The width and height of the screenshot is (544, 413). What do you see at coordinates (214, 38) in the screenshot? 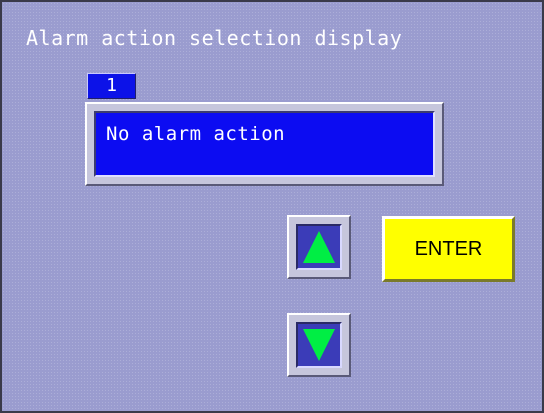
I see `page-title: Alarm action selection display` at bounding box center [214, 38].